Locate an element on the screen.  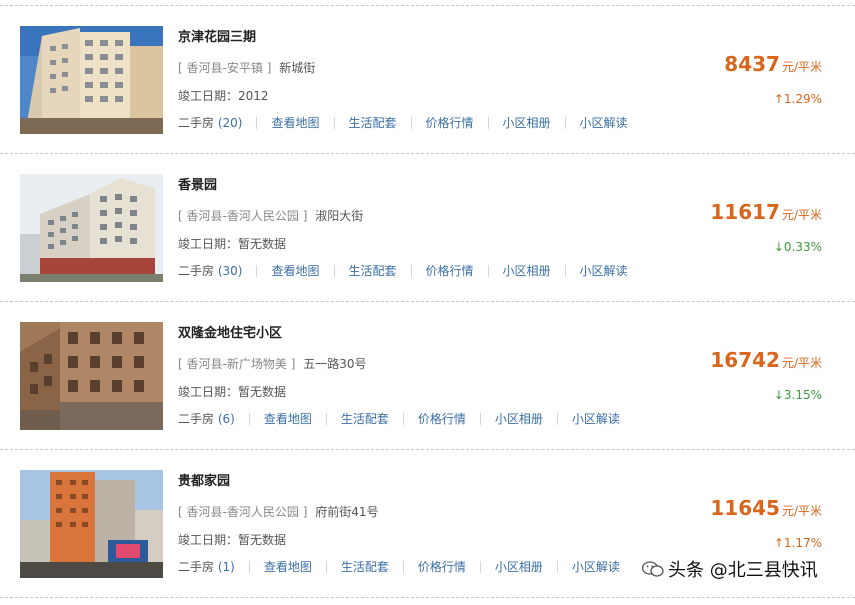
second-hand-link: 二手房 (20) is located at coordinates (210, 122).